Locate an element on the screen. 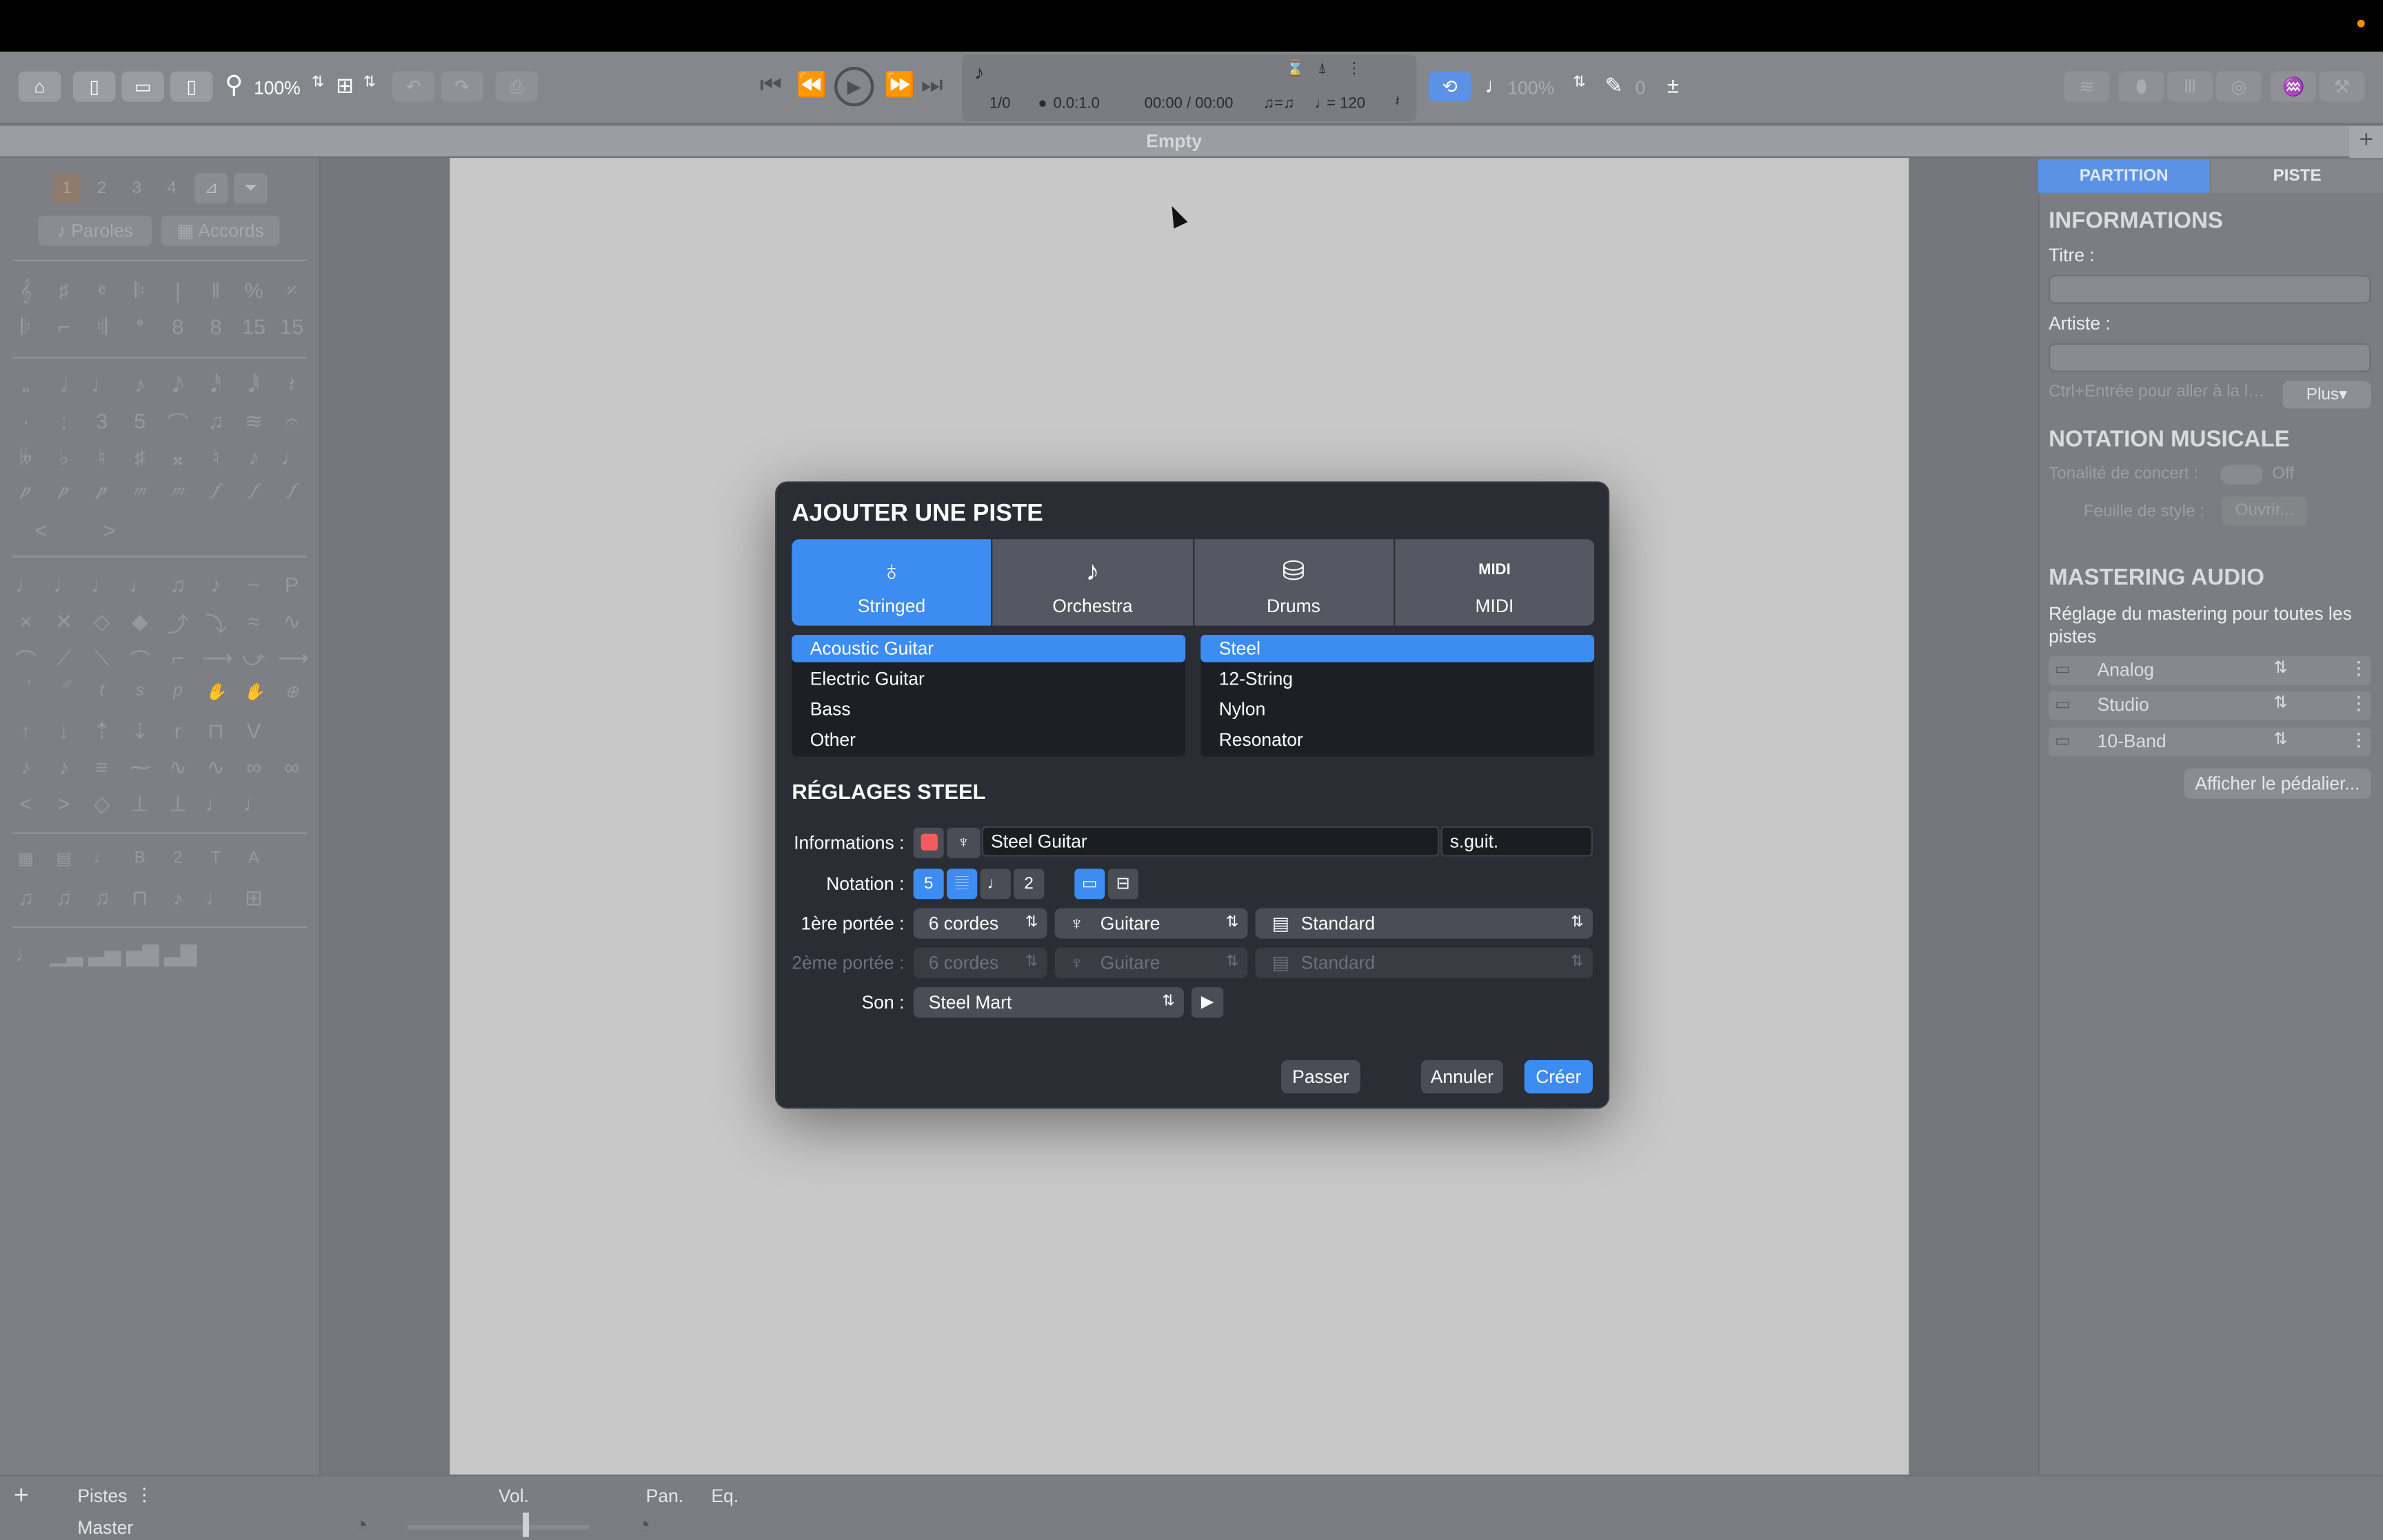 This screenshot has height=1540, width=2383. audio-track-button: ♒ is located at coordinates (2293, 87).